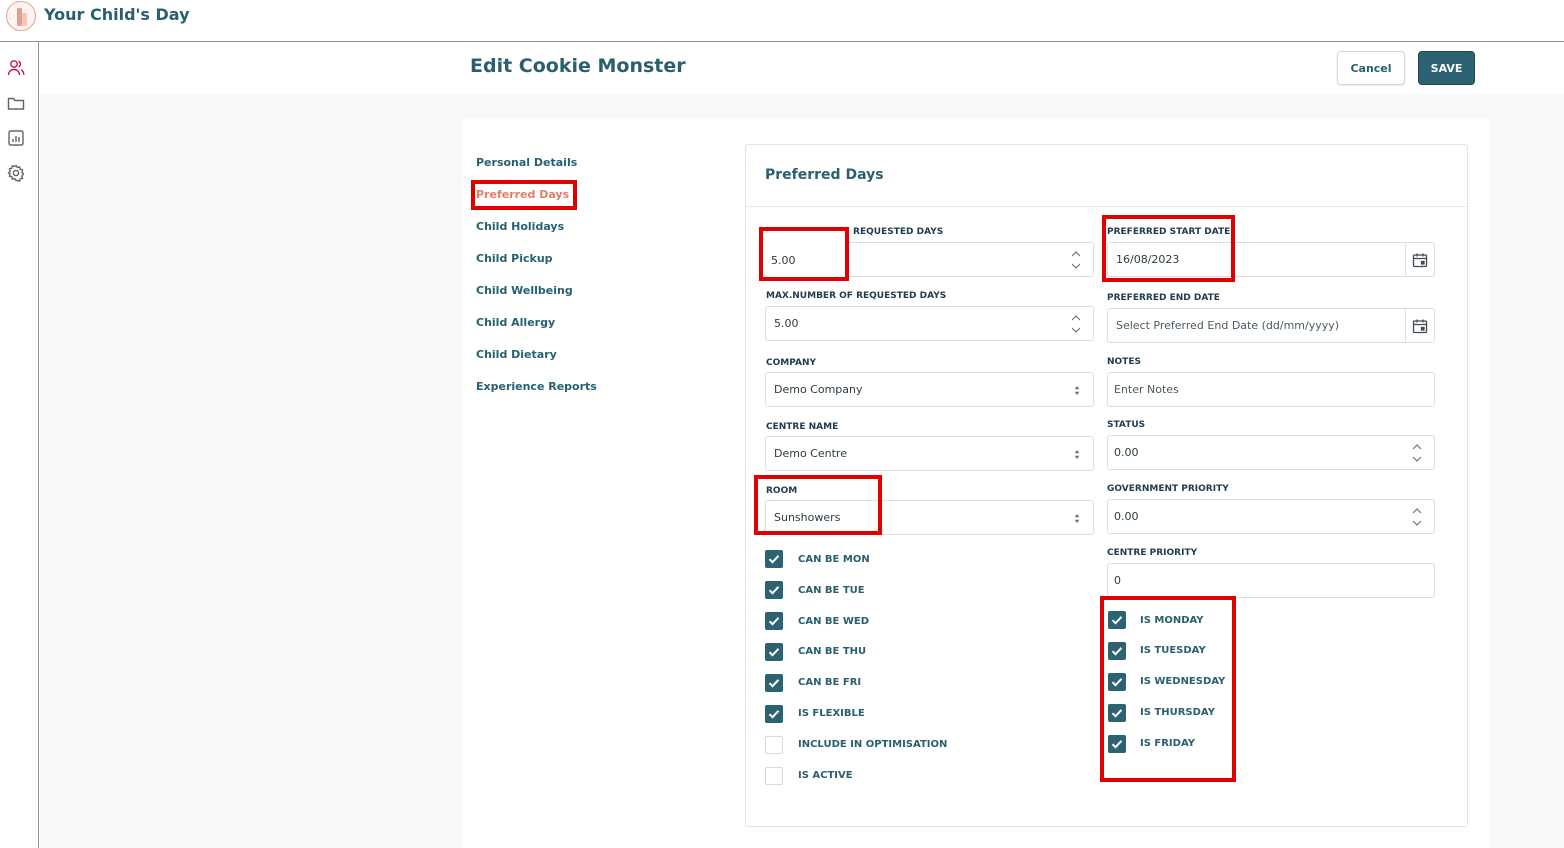  What do you see at coordinates (833, 621) in the screenshot?
I see `can-be-wed-label: CAN BE WED` at bounding box center [833, 621].